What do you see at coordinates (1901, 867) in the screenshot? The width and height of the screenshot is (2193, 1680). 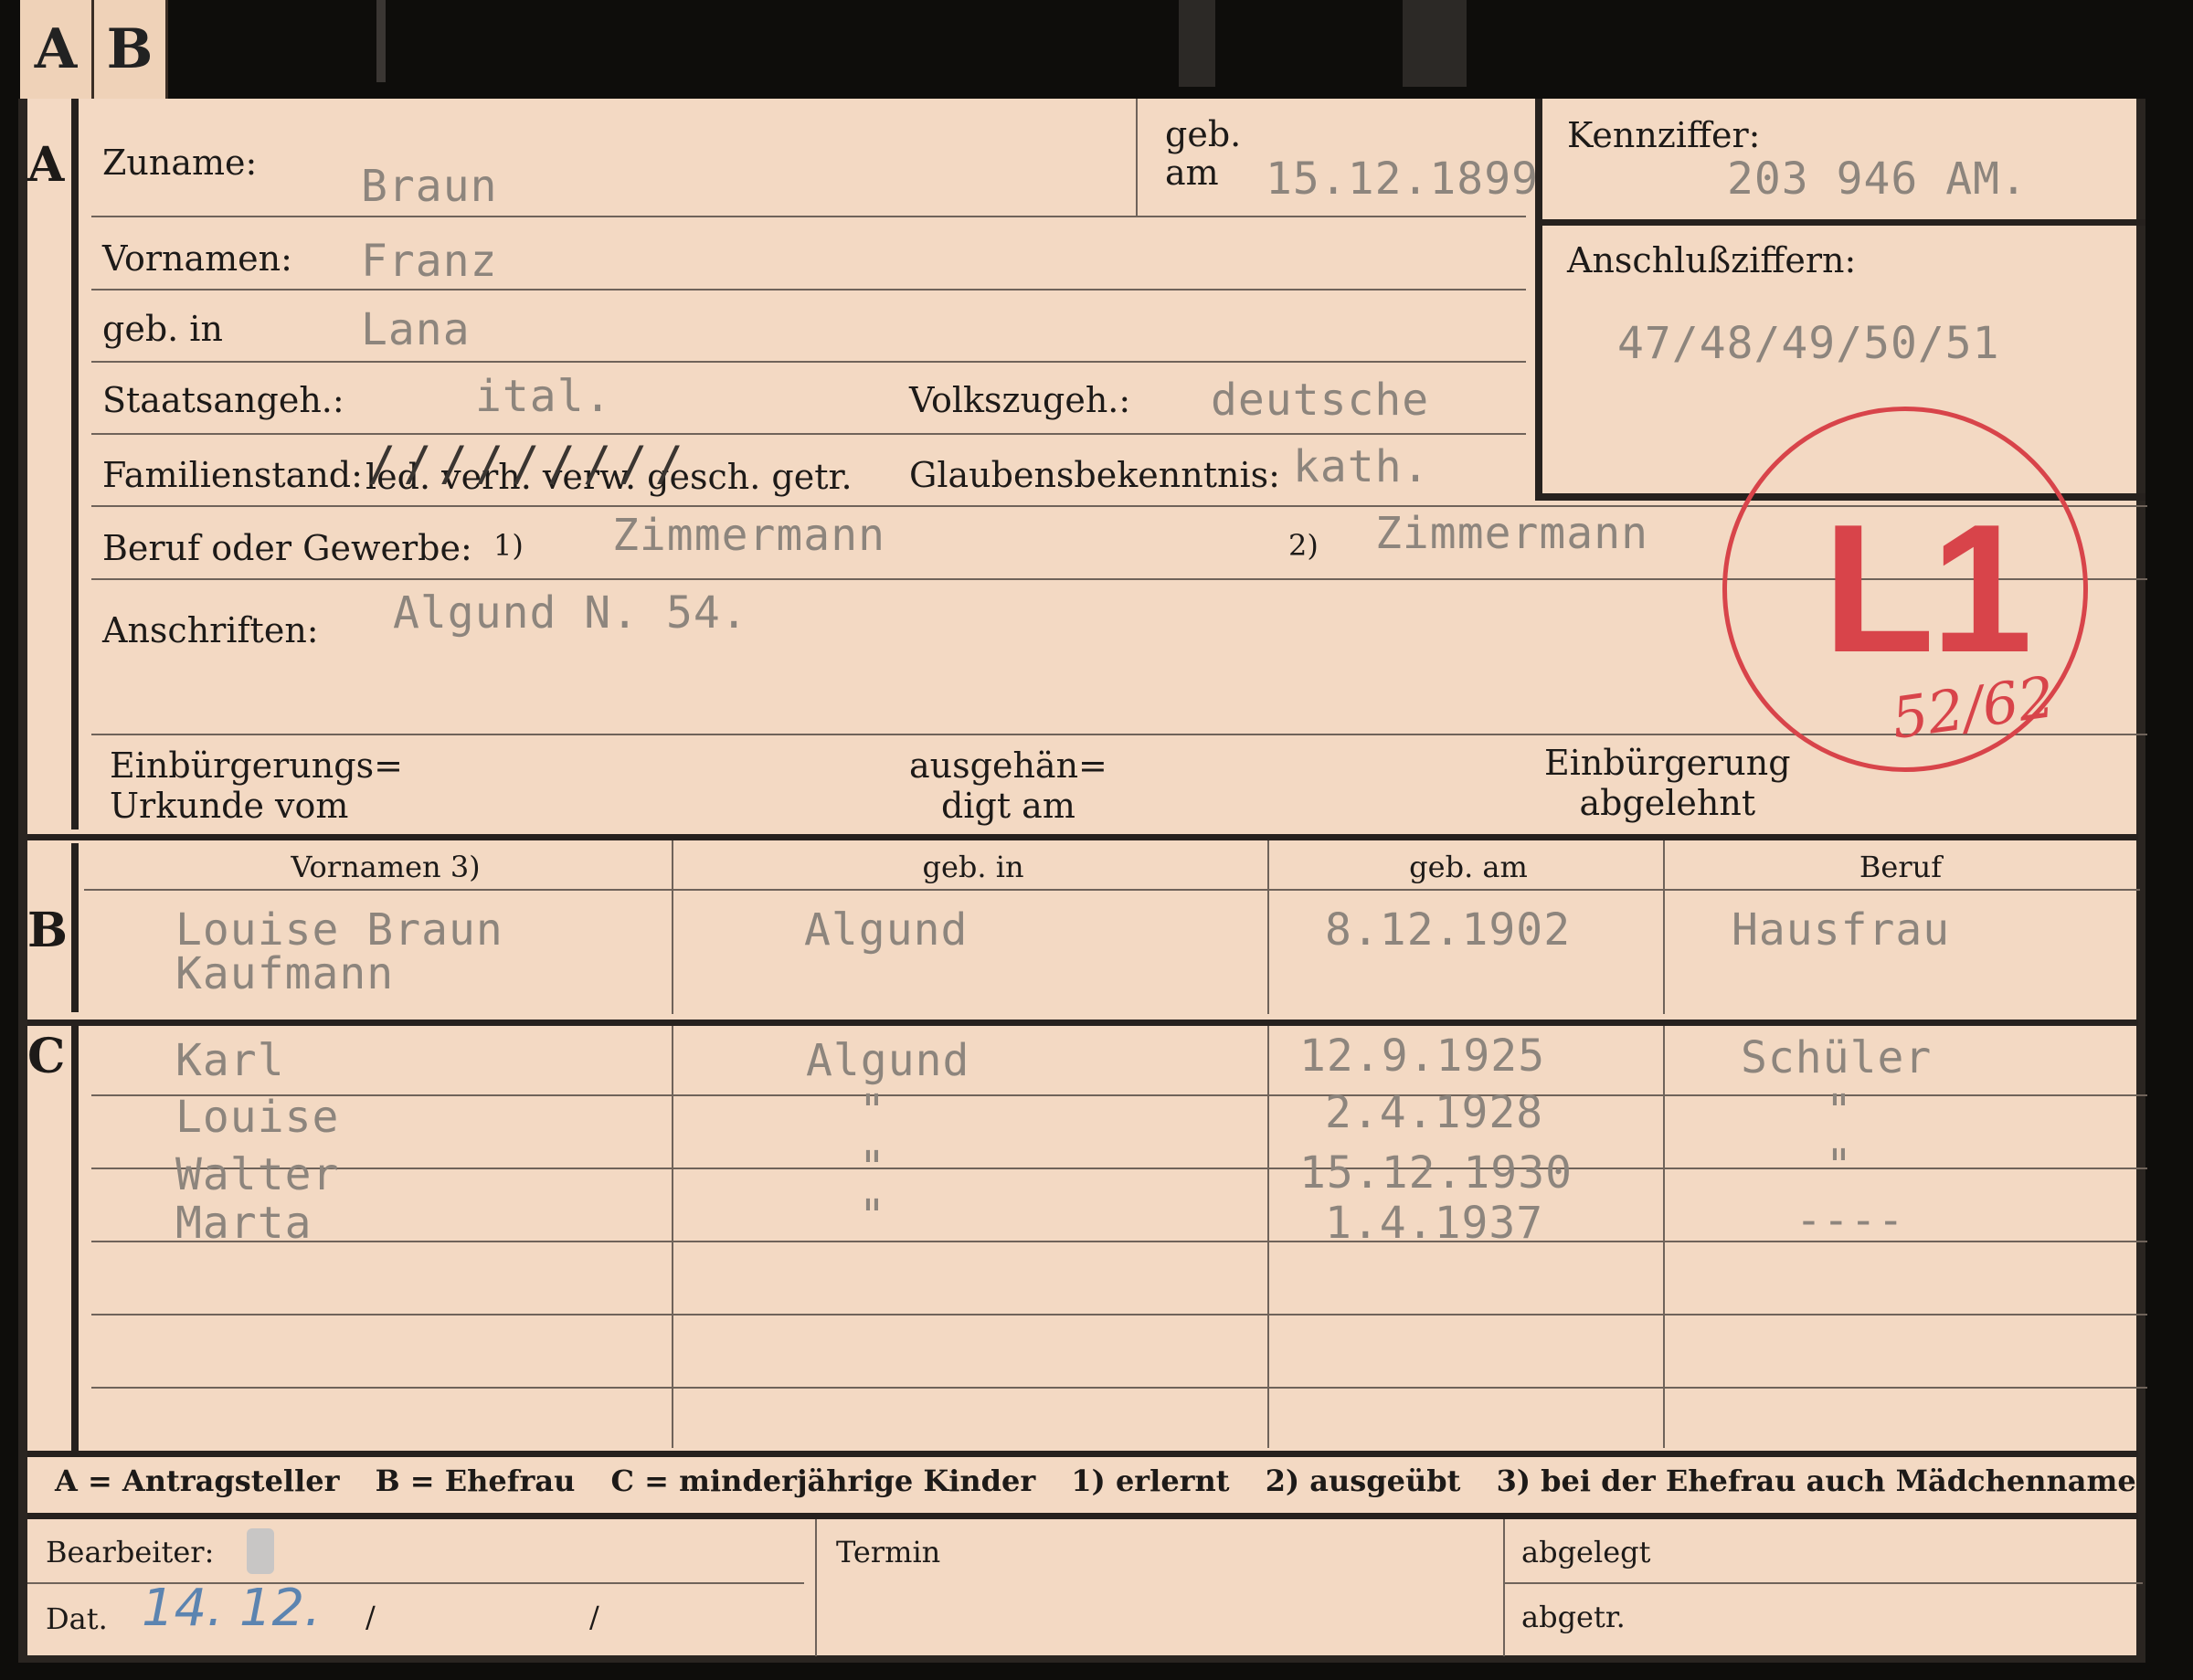 I see `col-header-beruf: Beruf` at bounding box center [1901, 867].